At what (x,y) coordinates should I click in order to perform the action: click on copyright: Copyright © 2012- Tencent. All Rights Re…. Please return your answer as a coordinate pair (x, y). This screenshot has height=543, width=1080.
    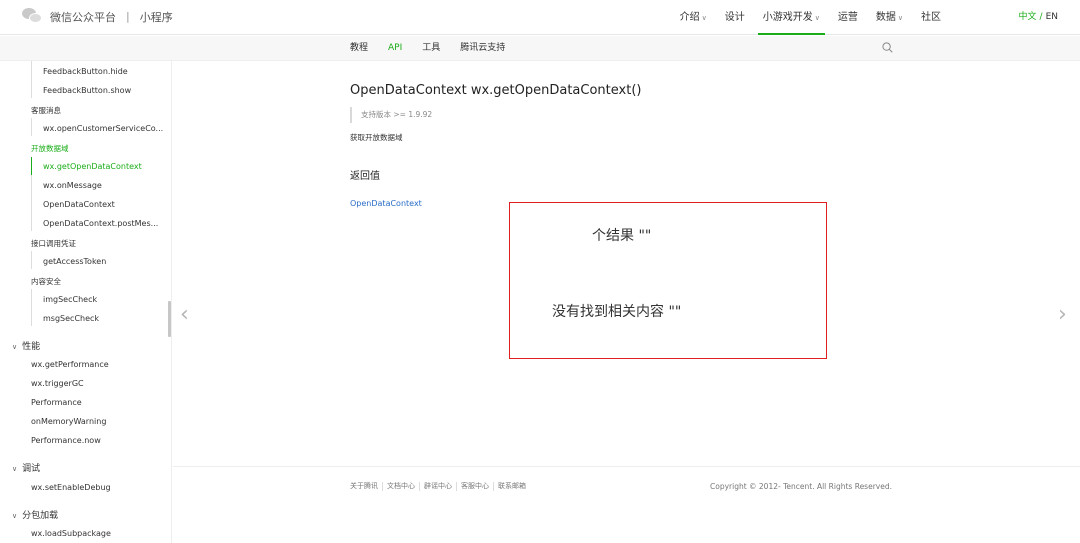
    Looking at the image, I should click on (801, 486).